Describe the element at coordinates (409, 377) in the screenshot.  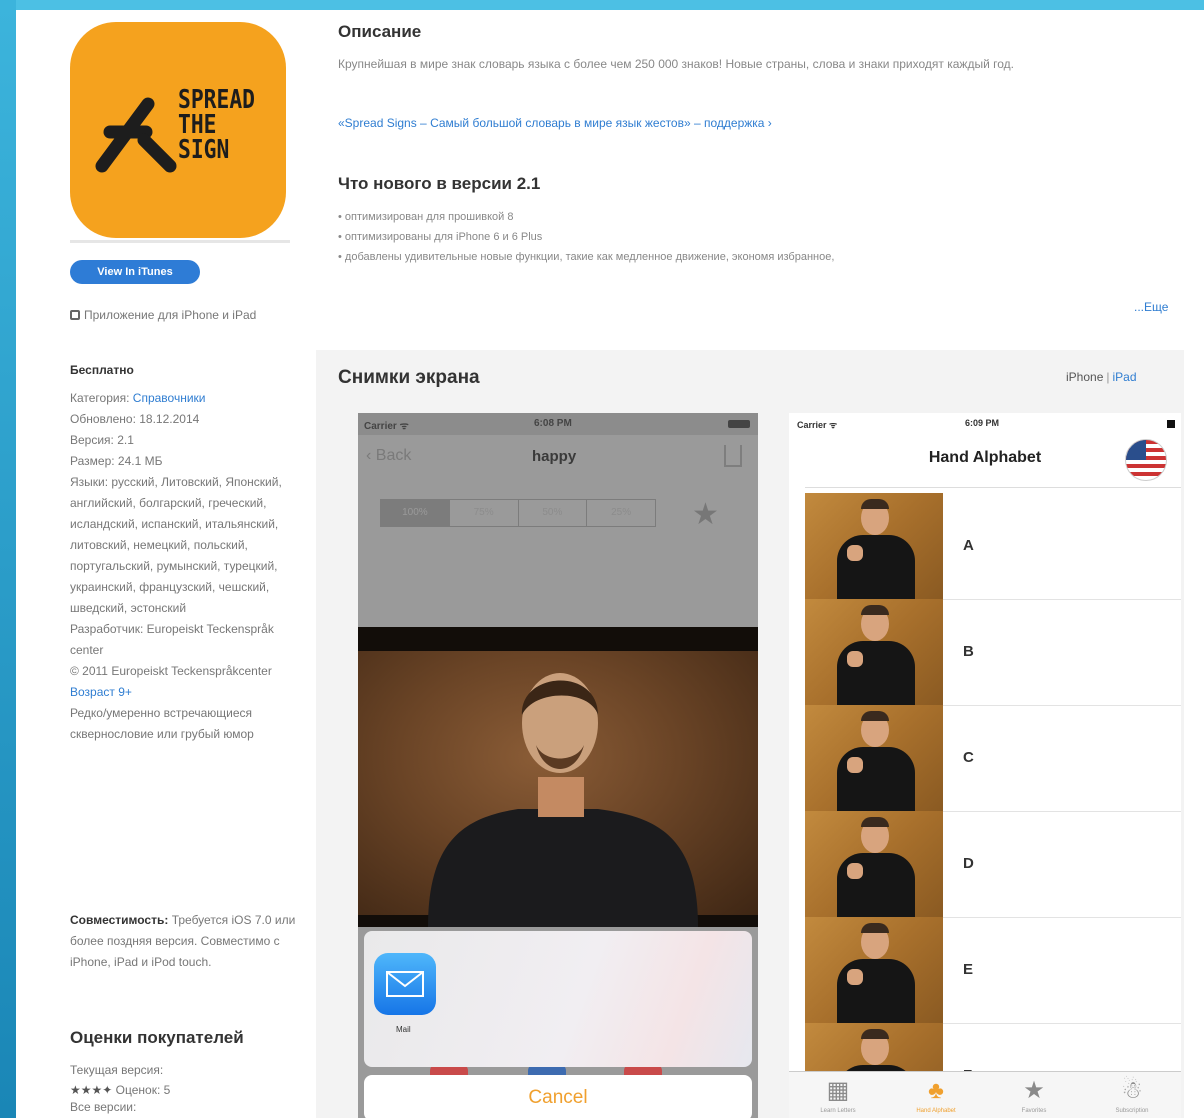
I see `screenshots-title: Снимки экрана` at that location.